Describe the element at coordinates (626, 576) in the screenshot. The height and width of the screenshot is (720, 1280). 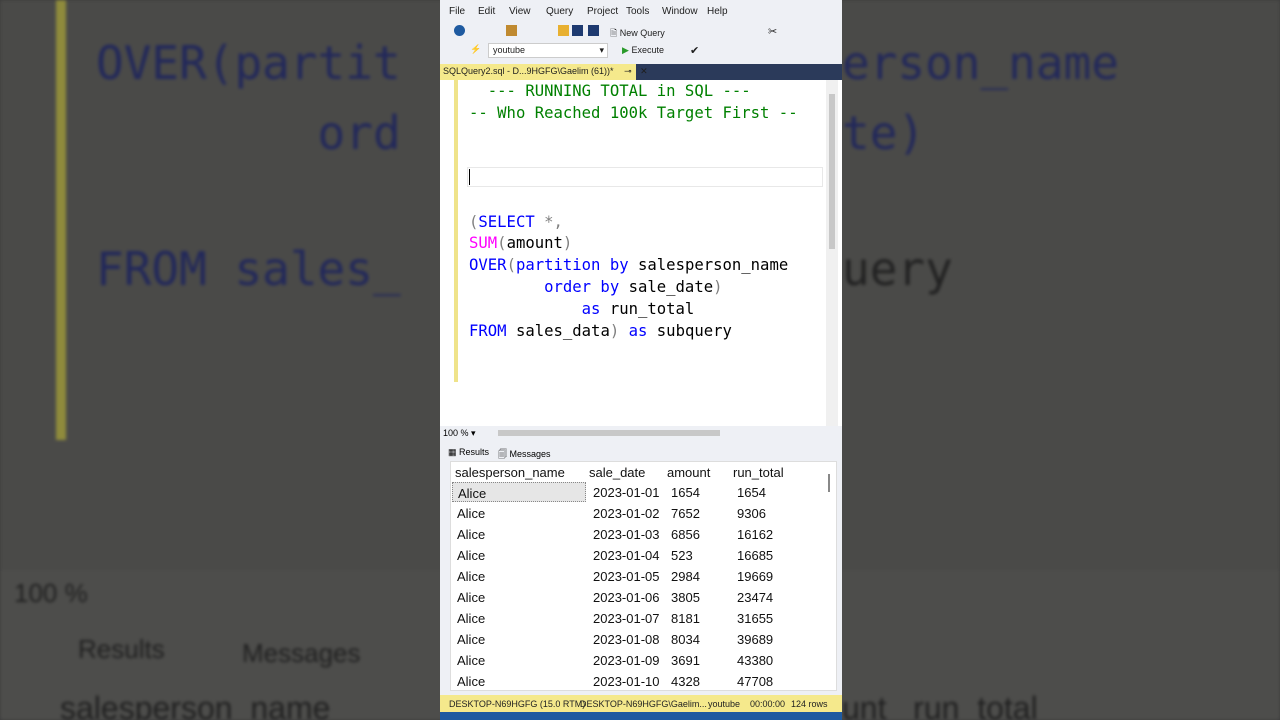
I see `table-cell: 2023-01-05` at that location.